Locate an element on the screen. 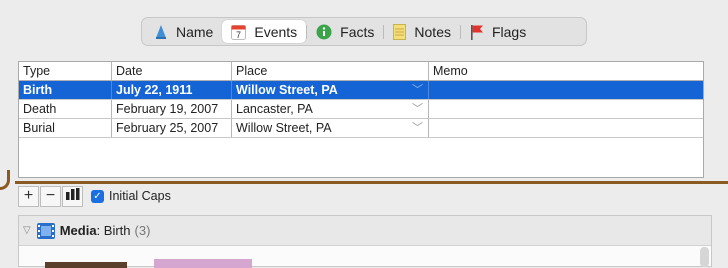 The height and width of the screenshot is (268, 728). media-subject: : Birth is located at coordinates (113, 230).